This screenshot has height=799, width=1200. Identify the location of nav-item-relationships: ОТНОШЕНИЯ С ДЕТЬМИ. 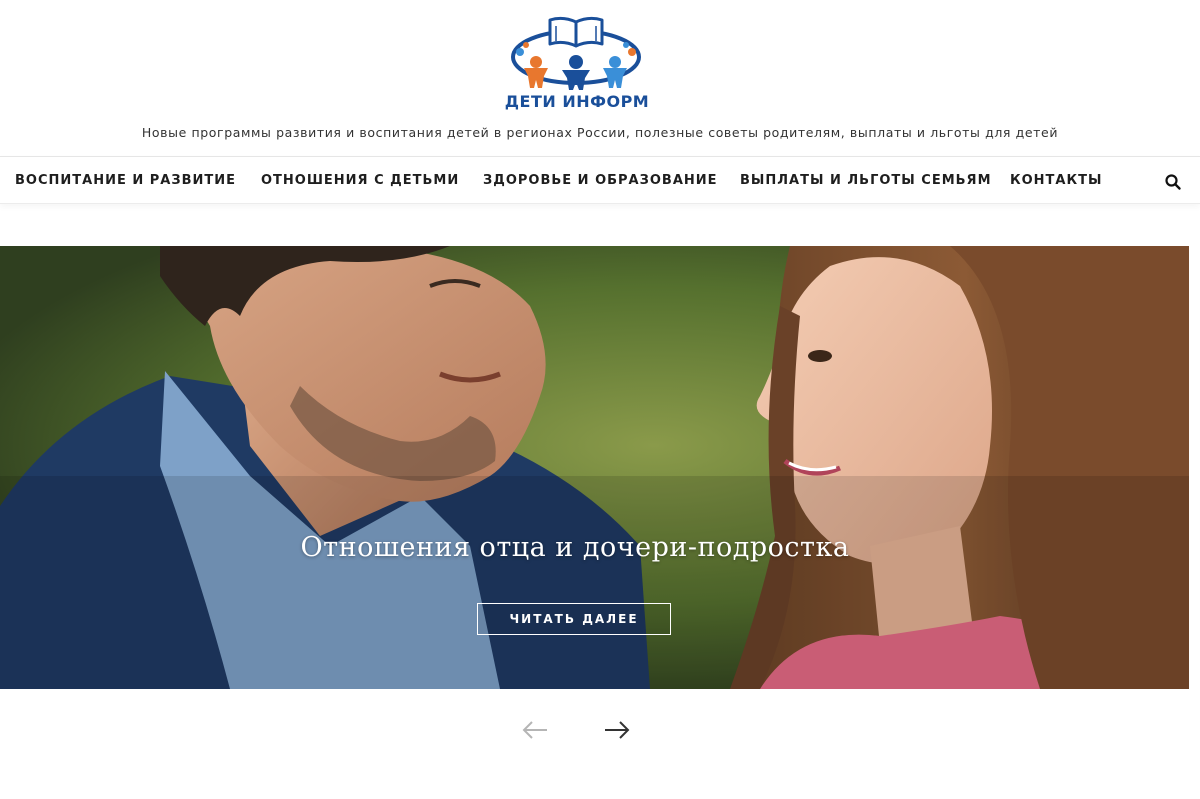
(360, 180).